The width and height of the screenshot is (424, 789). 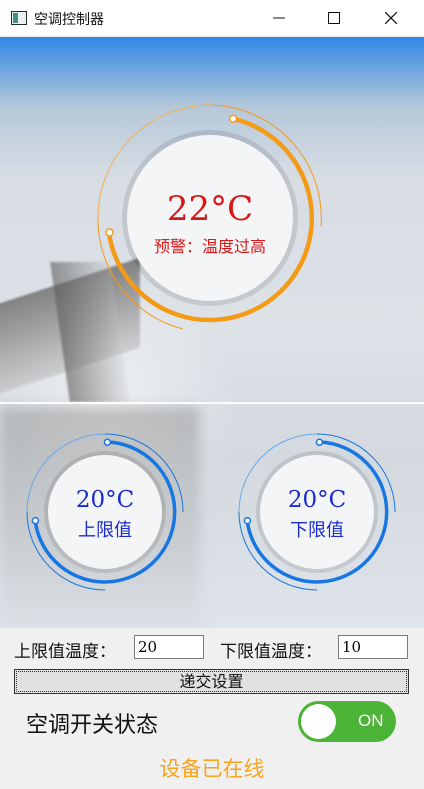 I want to click on upper-limit-input, so click(x=169, y=647).